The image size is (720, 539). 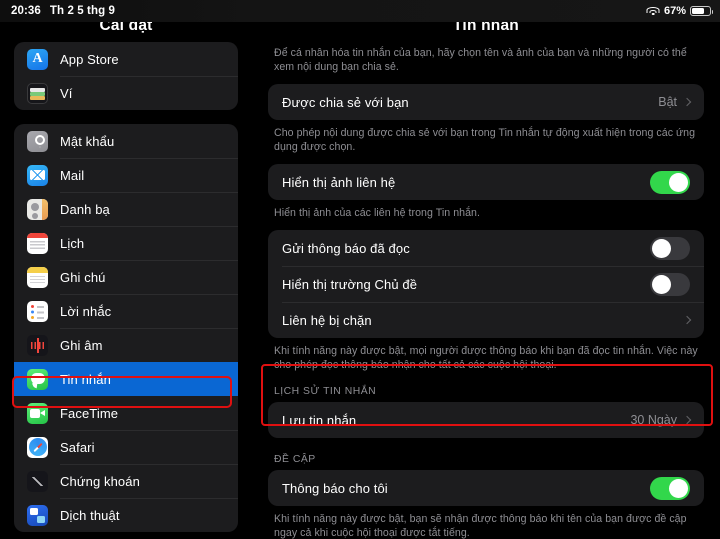 I want to click on sidebar-item-label: Safari, so click(x=77, y=447).